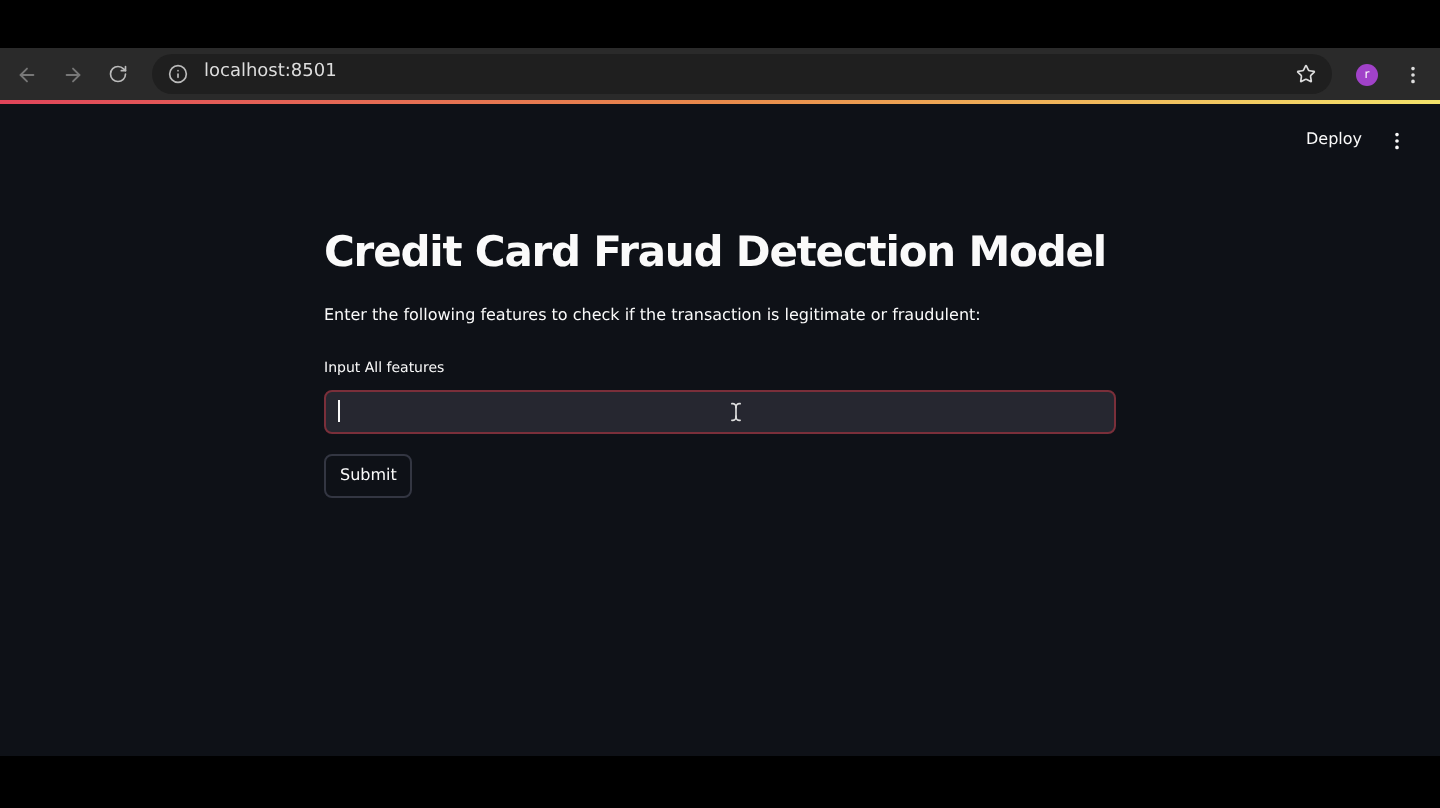  Describe the element at coordinates (715, 253) in the screenshot. I see `page-title: Credit Card Fraud Detection Model` at that location.